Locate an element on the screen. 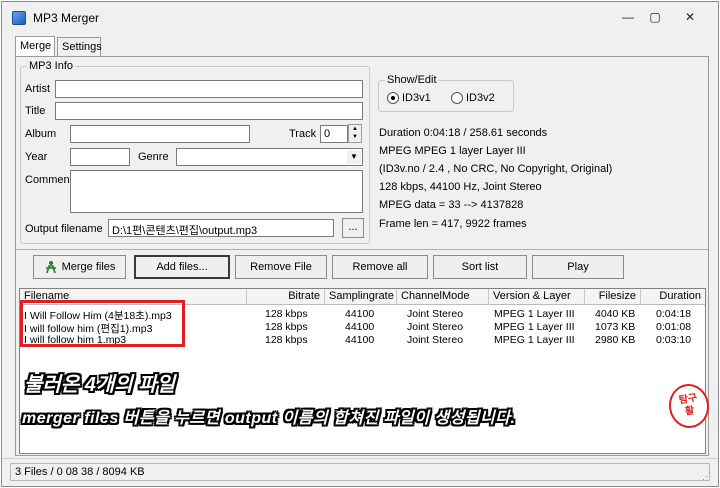  genre-select: ▼ is located at coordinates (269, 157).